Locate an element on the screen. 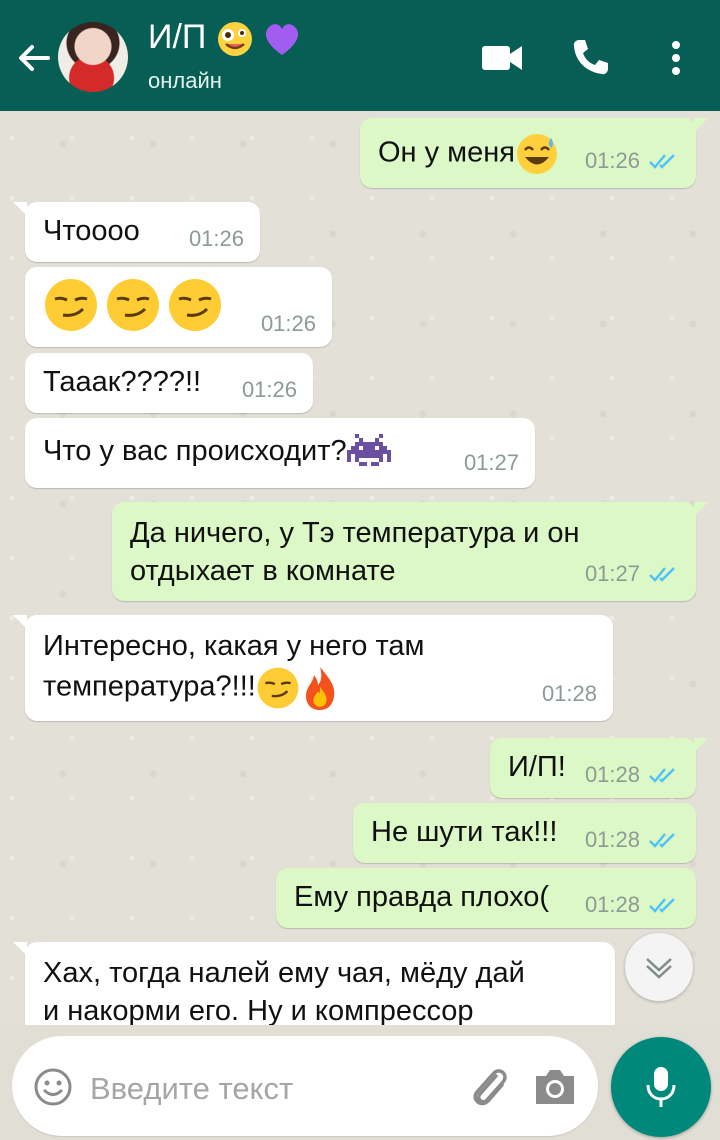  message-text: Тааак????!! is located at coordinates (122, 382).